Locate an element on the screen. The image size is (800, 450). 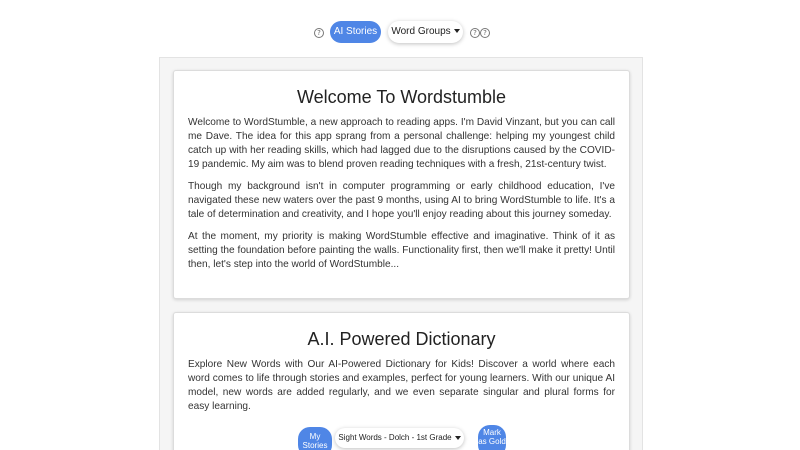
mark-as-gold-button: Mark as Gold is located at coordinates (492, 437).